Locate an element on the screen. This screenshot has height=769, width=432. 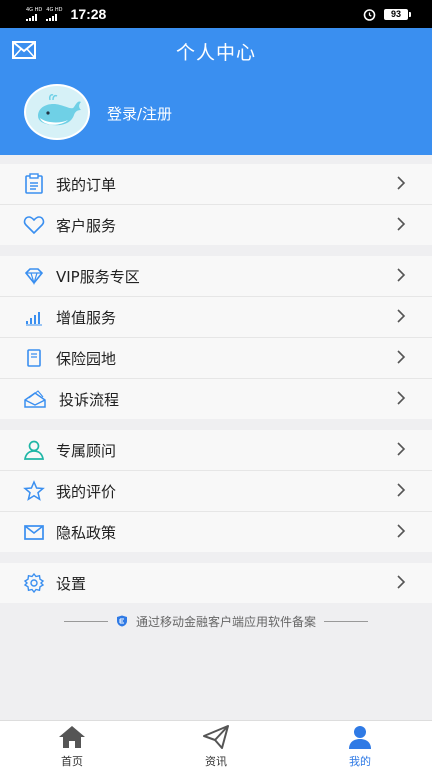
status-right: 93 is located at coordinates (387, 14).